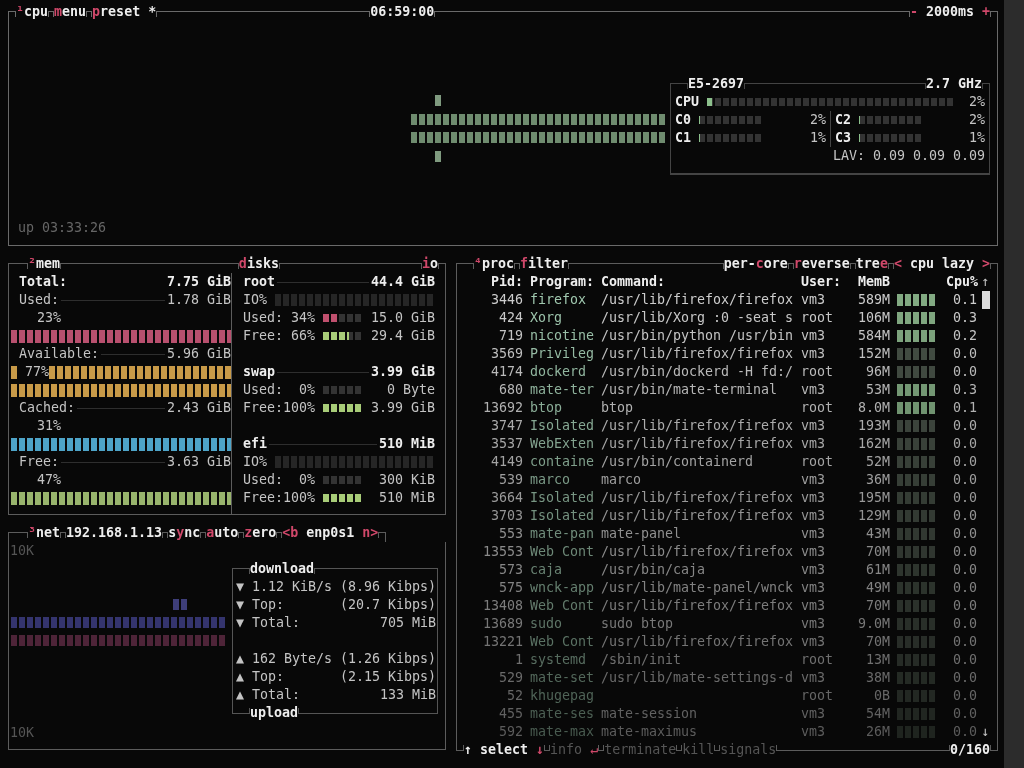  What do you see at coordinates (429, 264) in the screenshot?
I see `io-toggle: io` at bounding box center [429, 264].